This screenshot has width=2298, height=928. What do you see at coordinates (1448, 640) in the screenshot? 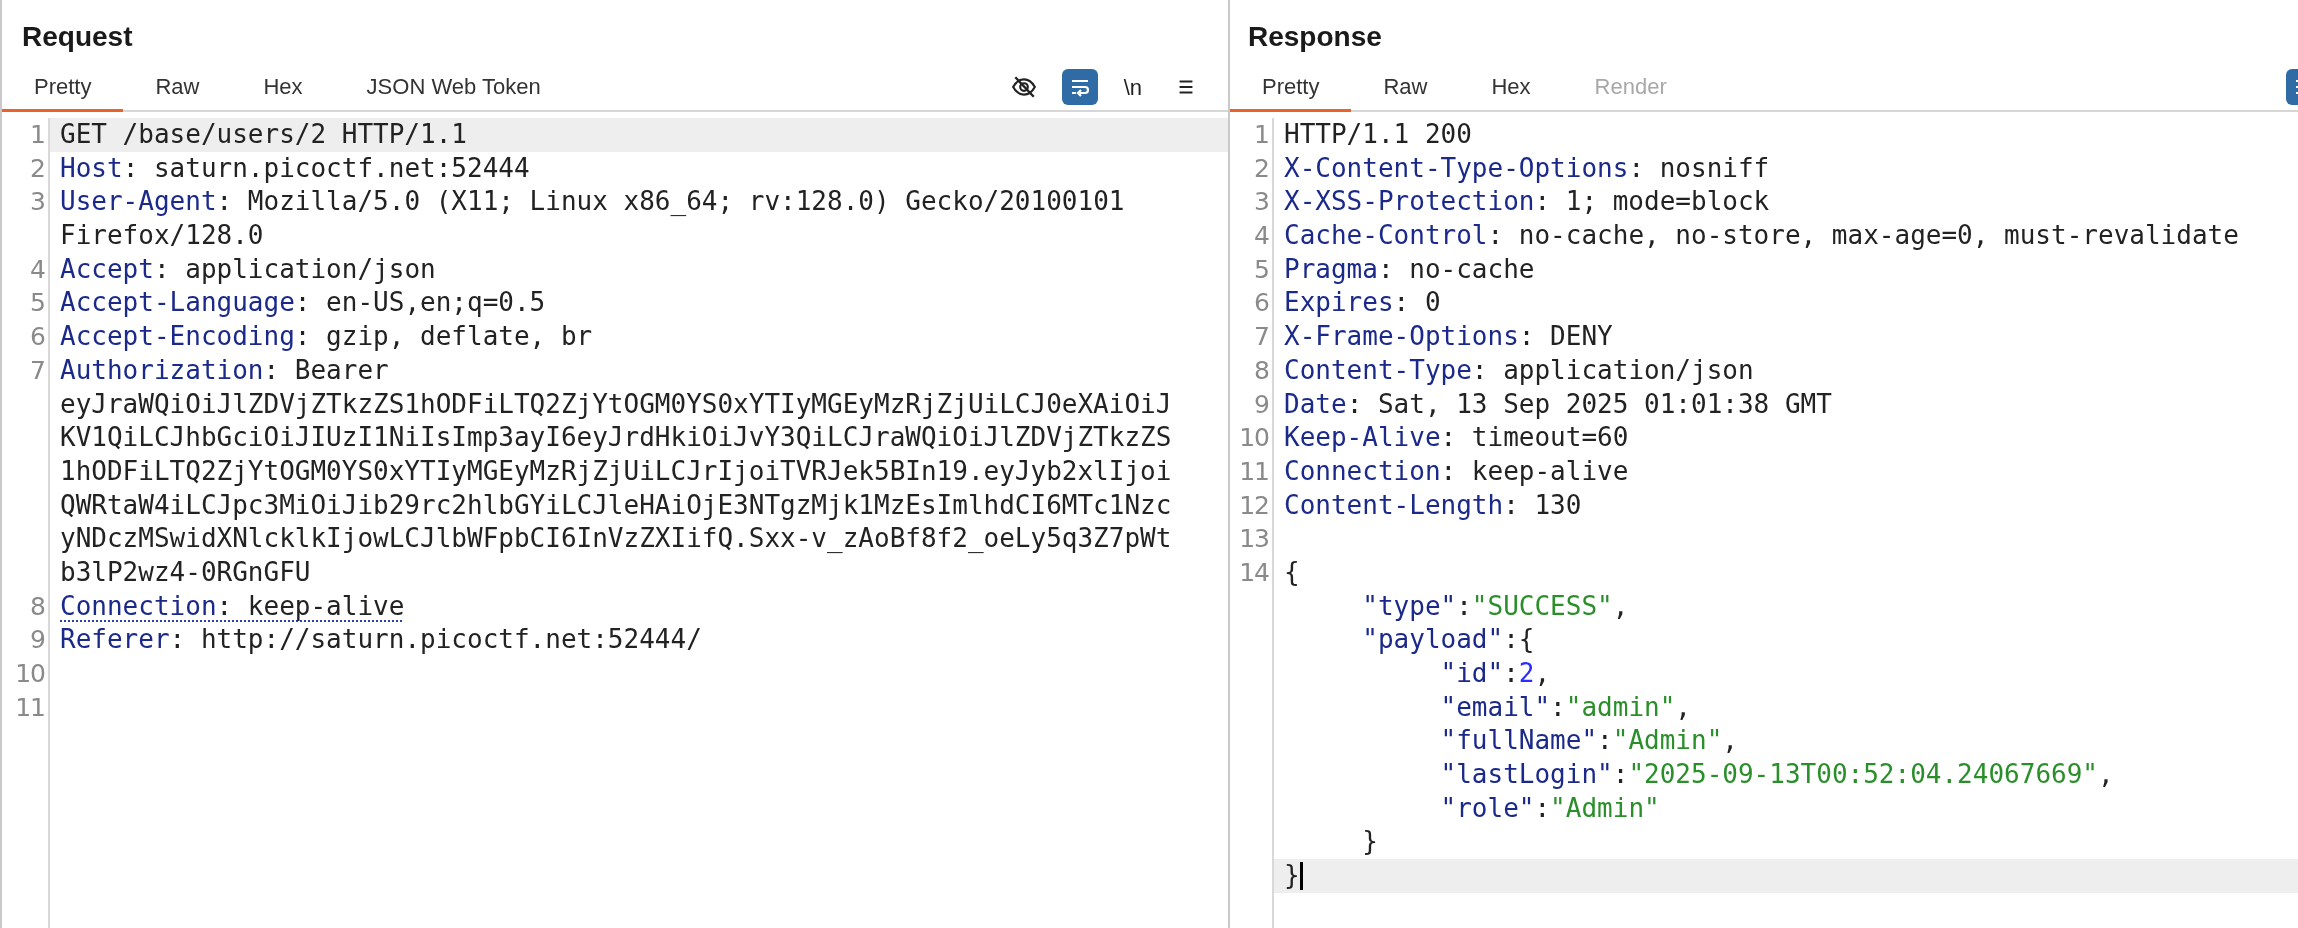
I see `code-line: "payload":{` at bounding box center [1448, 640].